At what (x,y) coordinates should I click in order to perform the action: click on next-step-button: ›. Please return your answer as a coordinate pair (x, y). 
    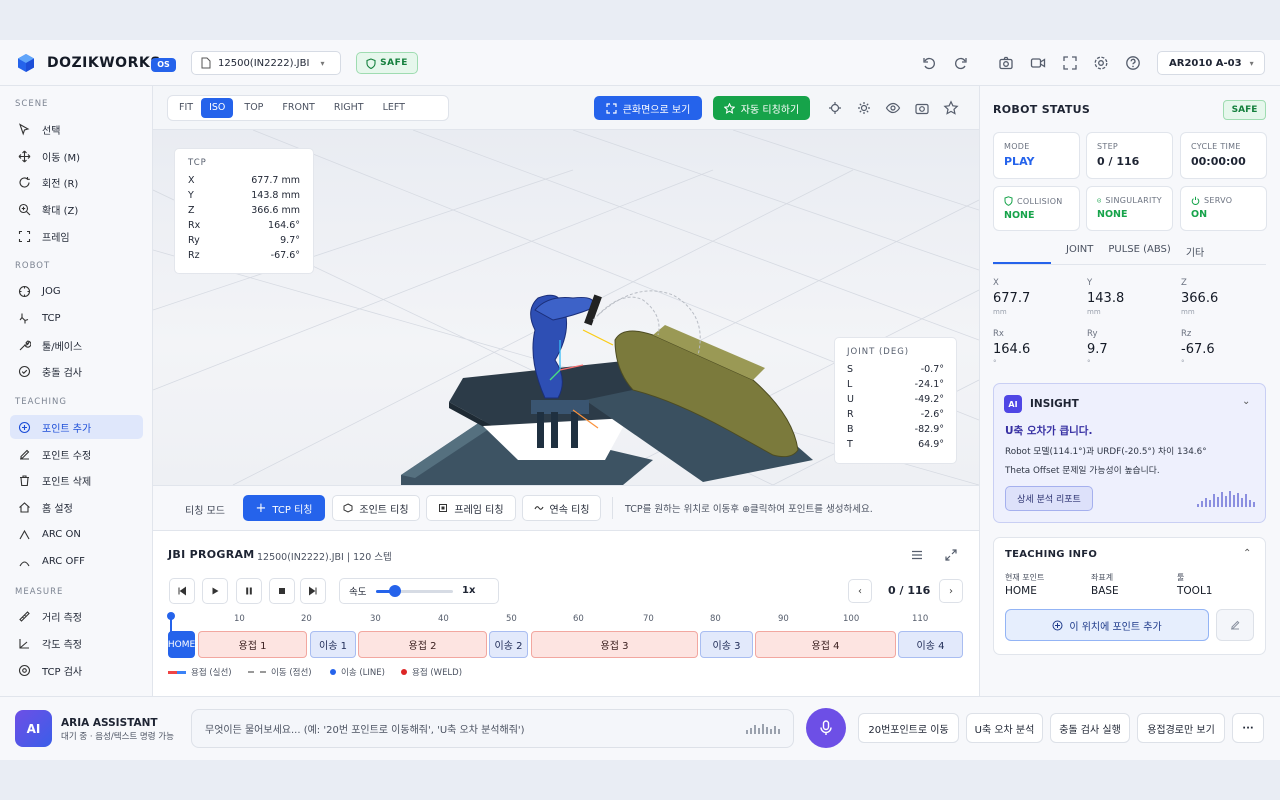
    Looking at the image, I should click on (951, 591).